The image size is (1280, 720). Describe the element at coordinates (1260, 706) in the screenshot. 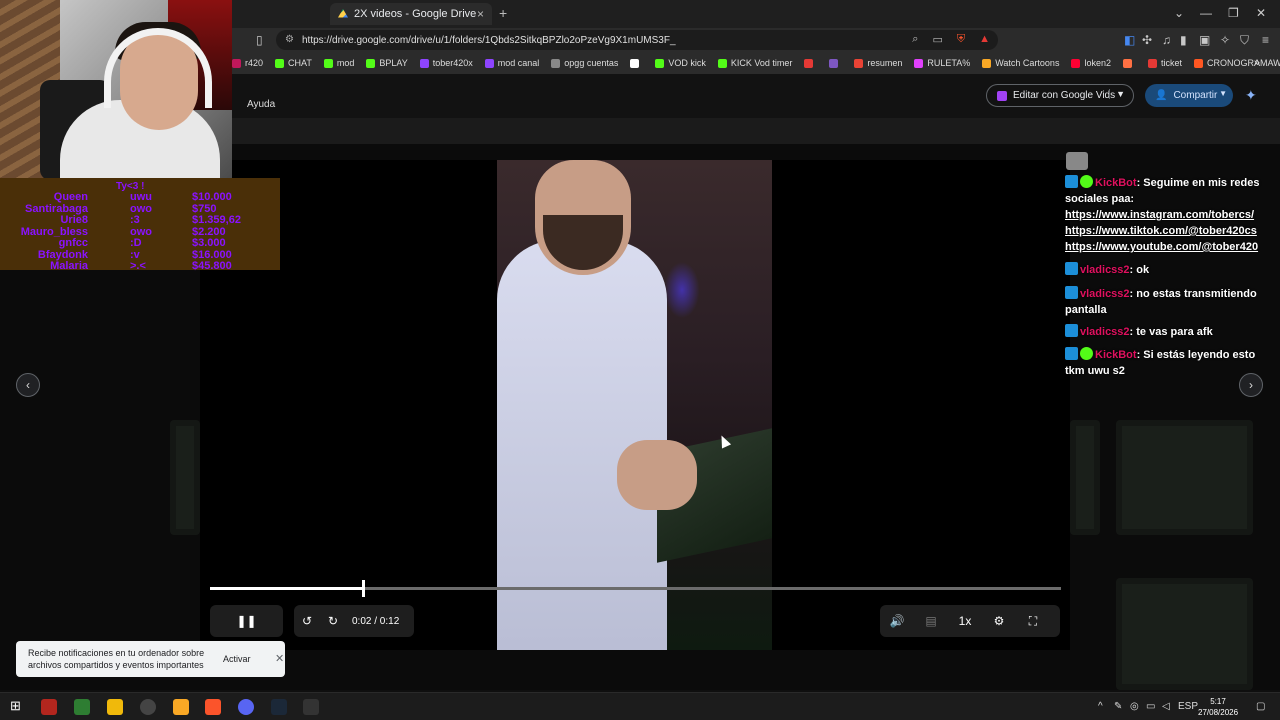

I see `notifications-icon: ▢` at that location.